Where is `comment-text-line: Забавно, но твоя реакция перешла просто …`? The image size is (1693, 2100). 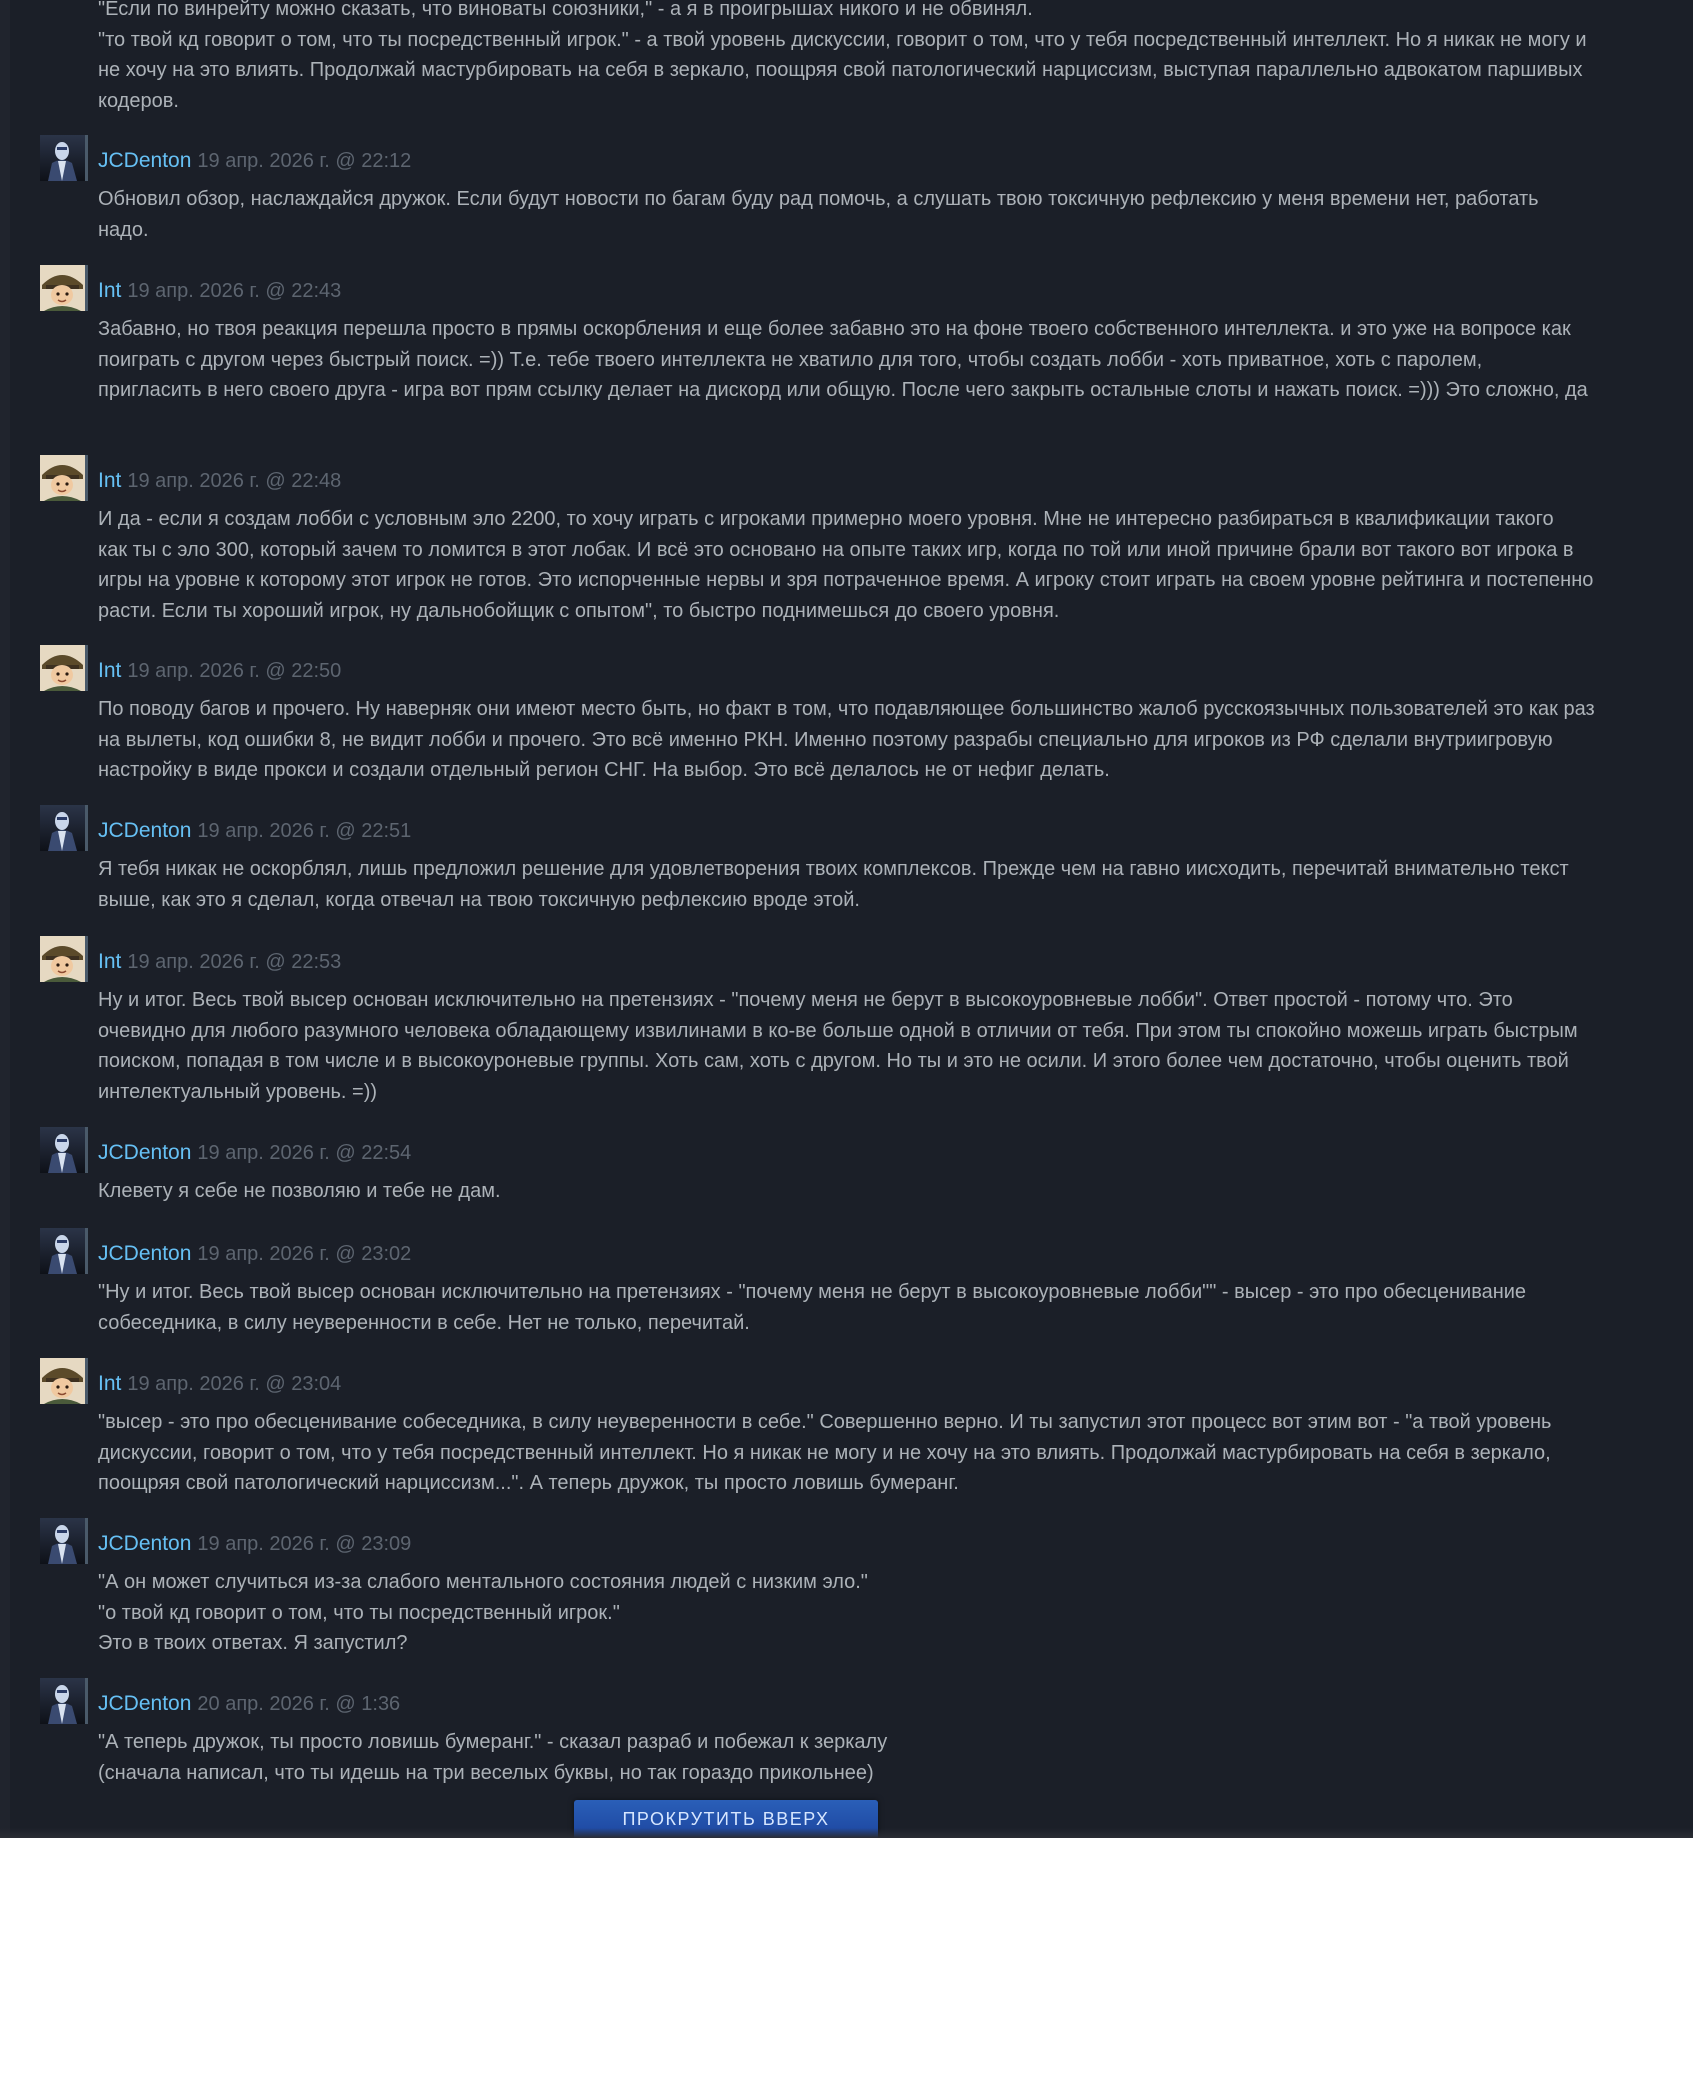
comment-text-line: Забавно, но твоя реакция перешла просто … is located at coordinates (834, 329).